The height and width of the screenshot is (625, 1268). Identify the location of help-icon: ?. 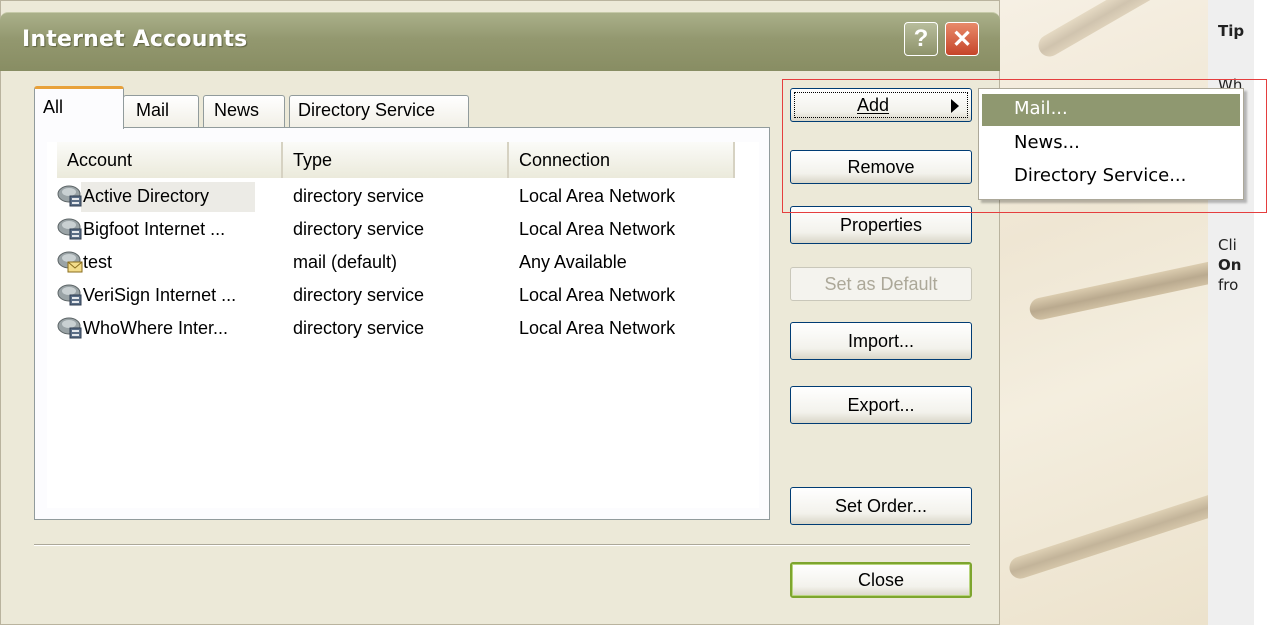
(921, 38).